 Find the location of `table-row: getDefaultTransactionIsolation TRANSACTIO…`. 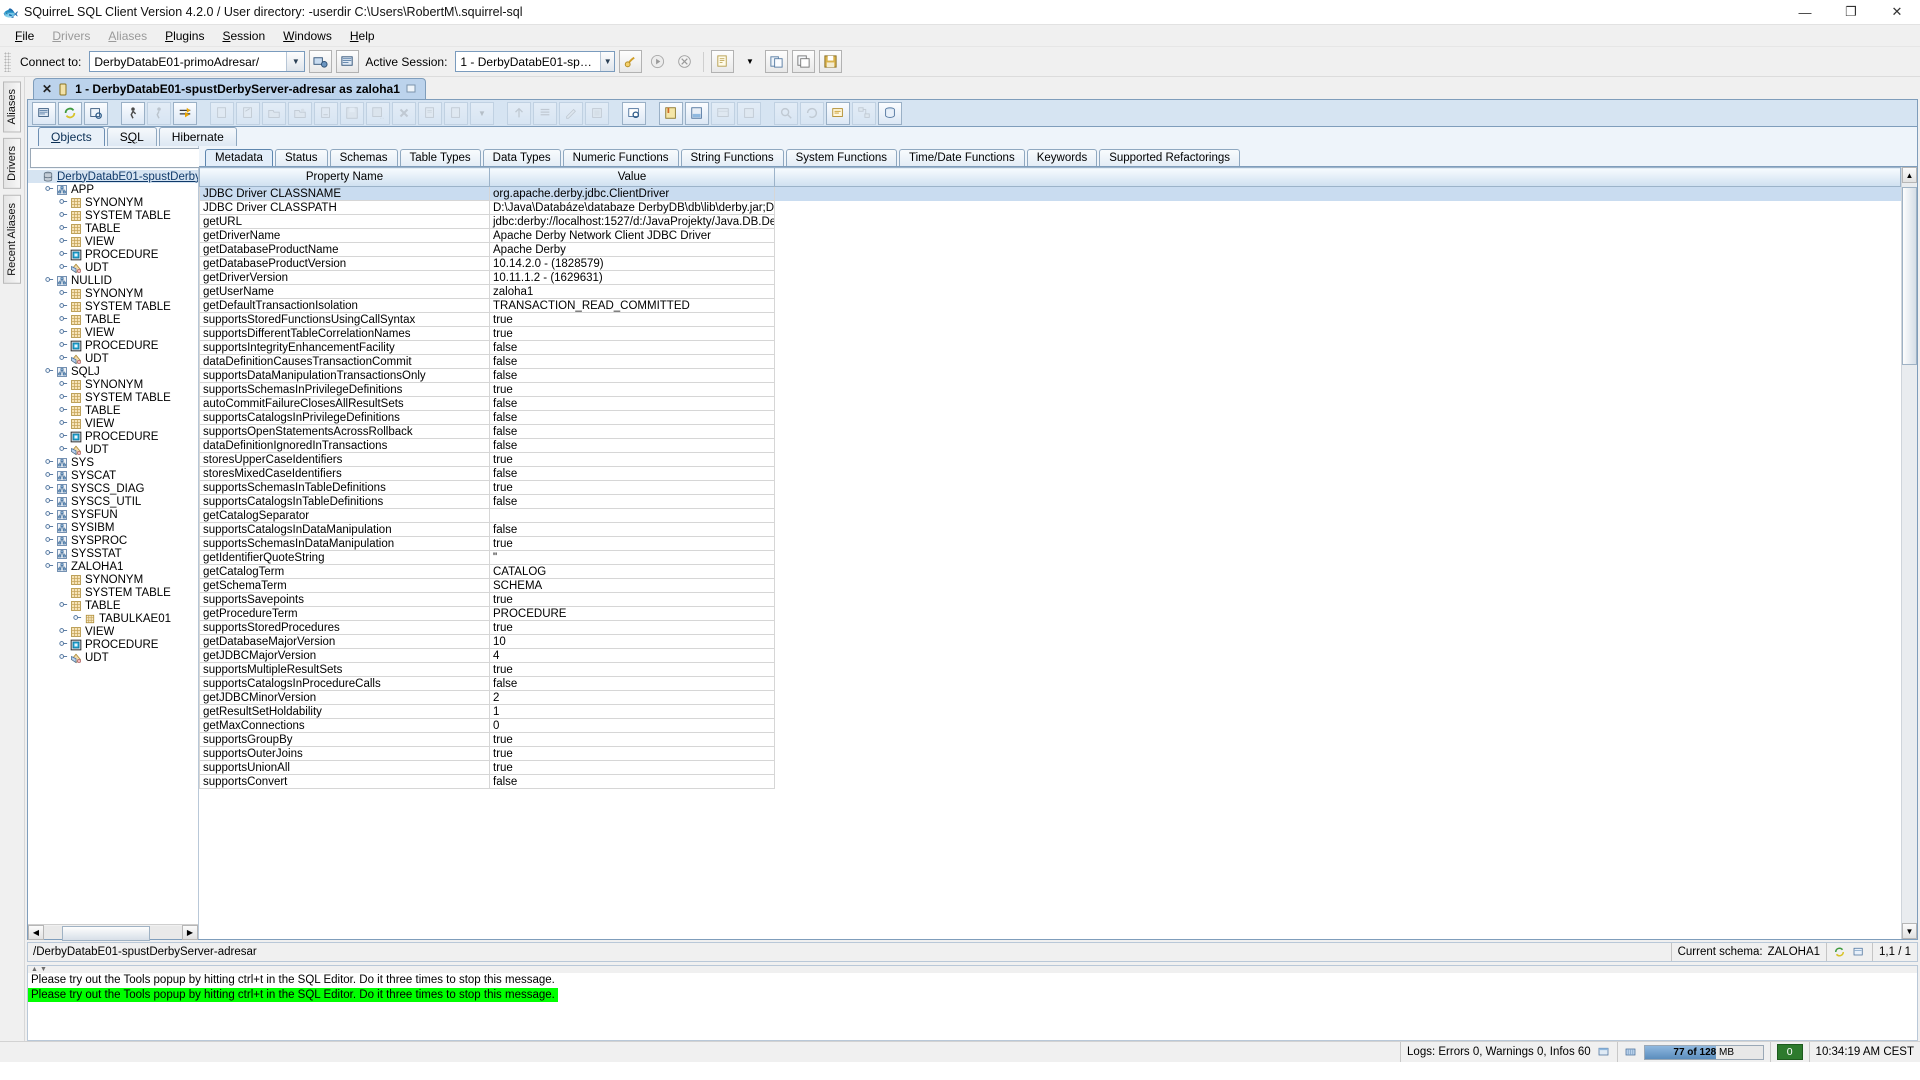

table-row: getDefaultTransactionIsolation TRANSACTIO… is located at coordinates (1050, 305).